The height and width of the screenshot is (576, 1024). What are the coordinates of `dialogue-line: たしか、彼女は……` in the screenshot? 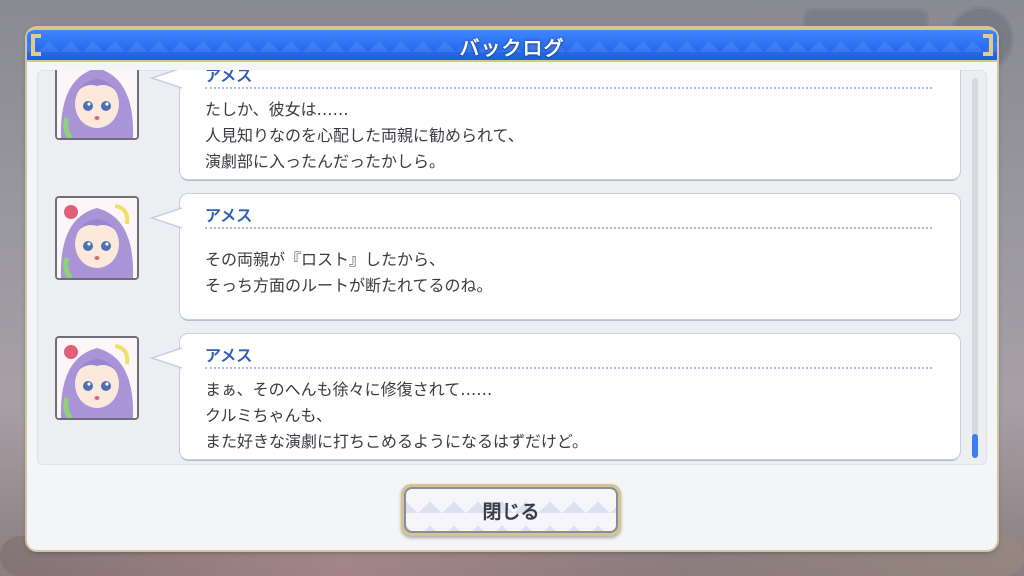 It's located at (277, 109).